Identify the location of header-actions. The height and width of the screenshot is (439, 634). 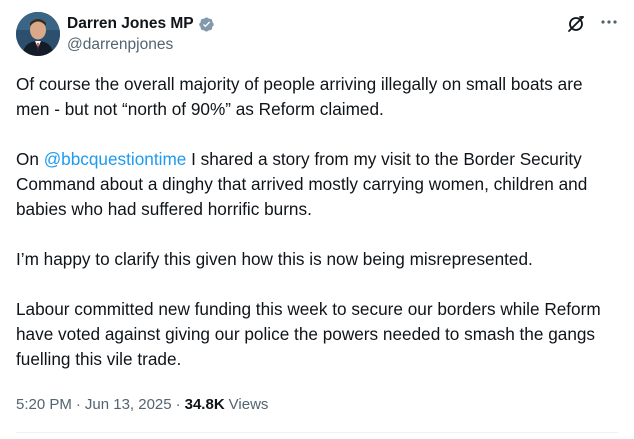
(592, 24).